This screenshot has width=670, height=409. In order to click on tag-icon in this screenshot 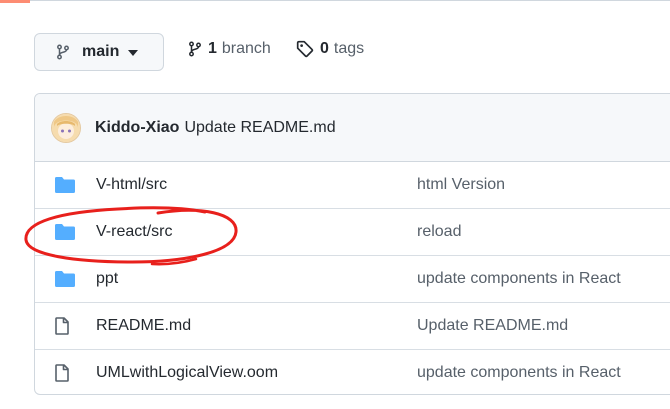, I will do `click(305, 49)`.